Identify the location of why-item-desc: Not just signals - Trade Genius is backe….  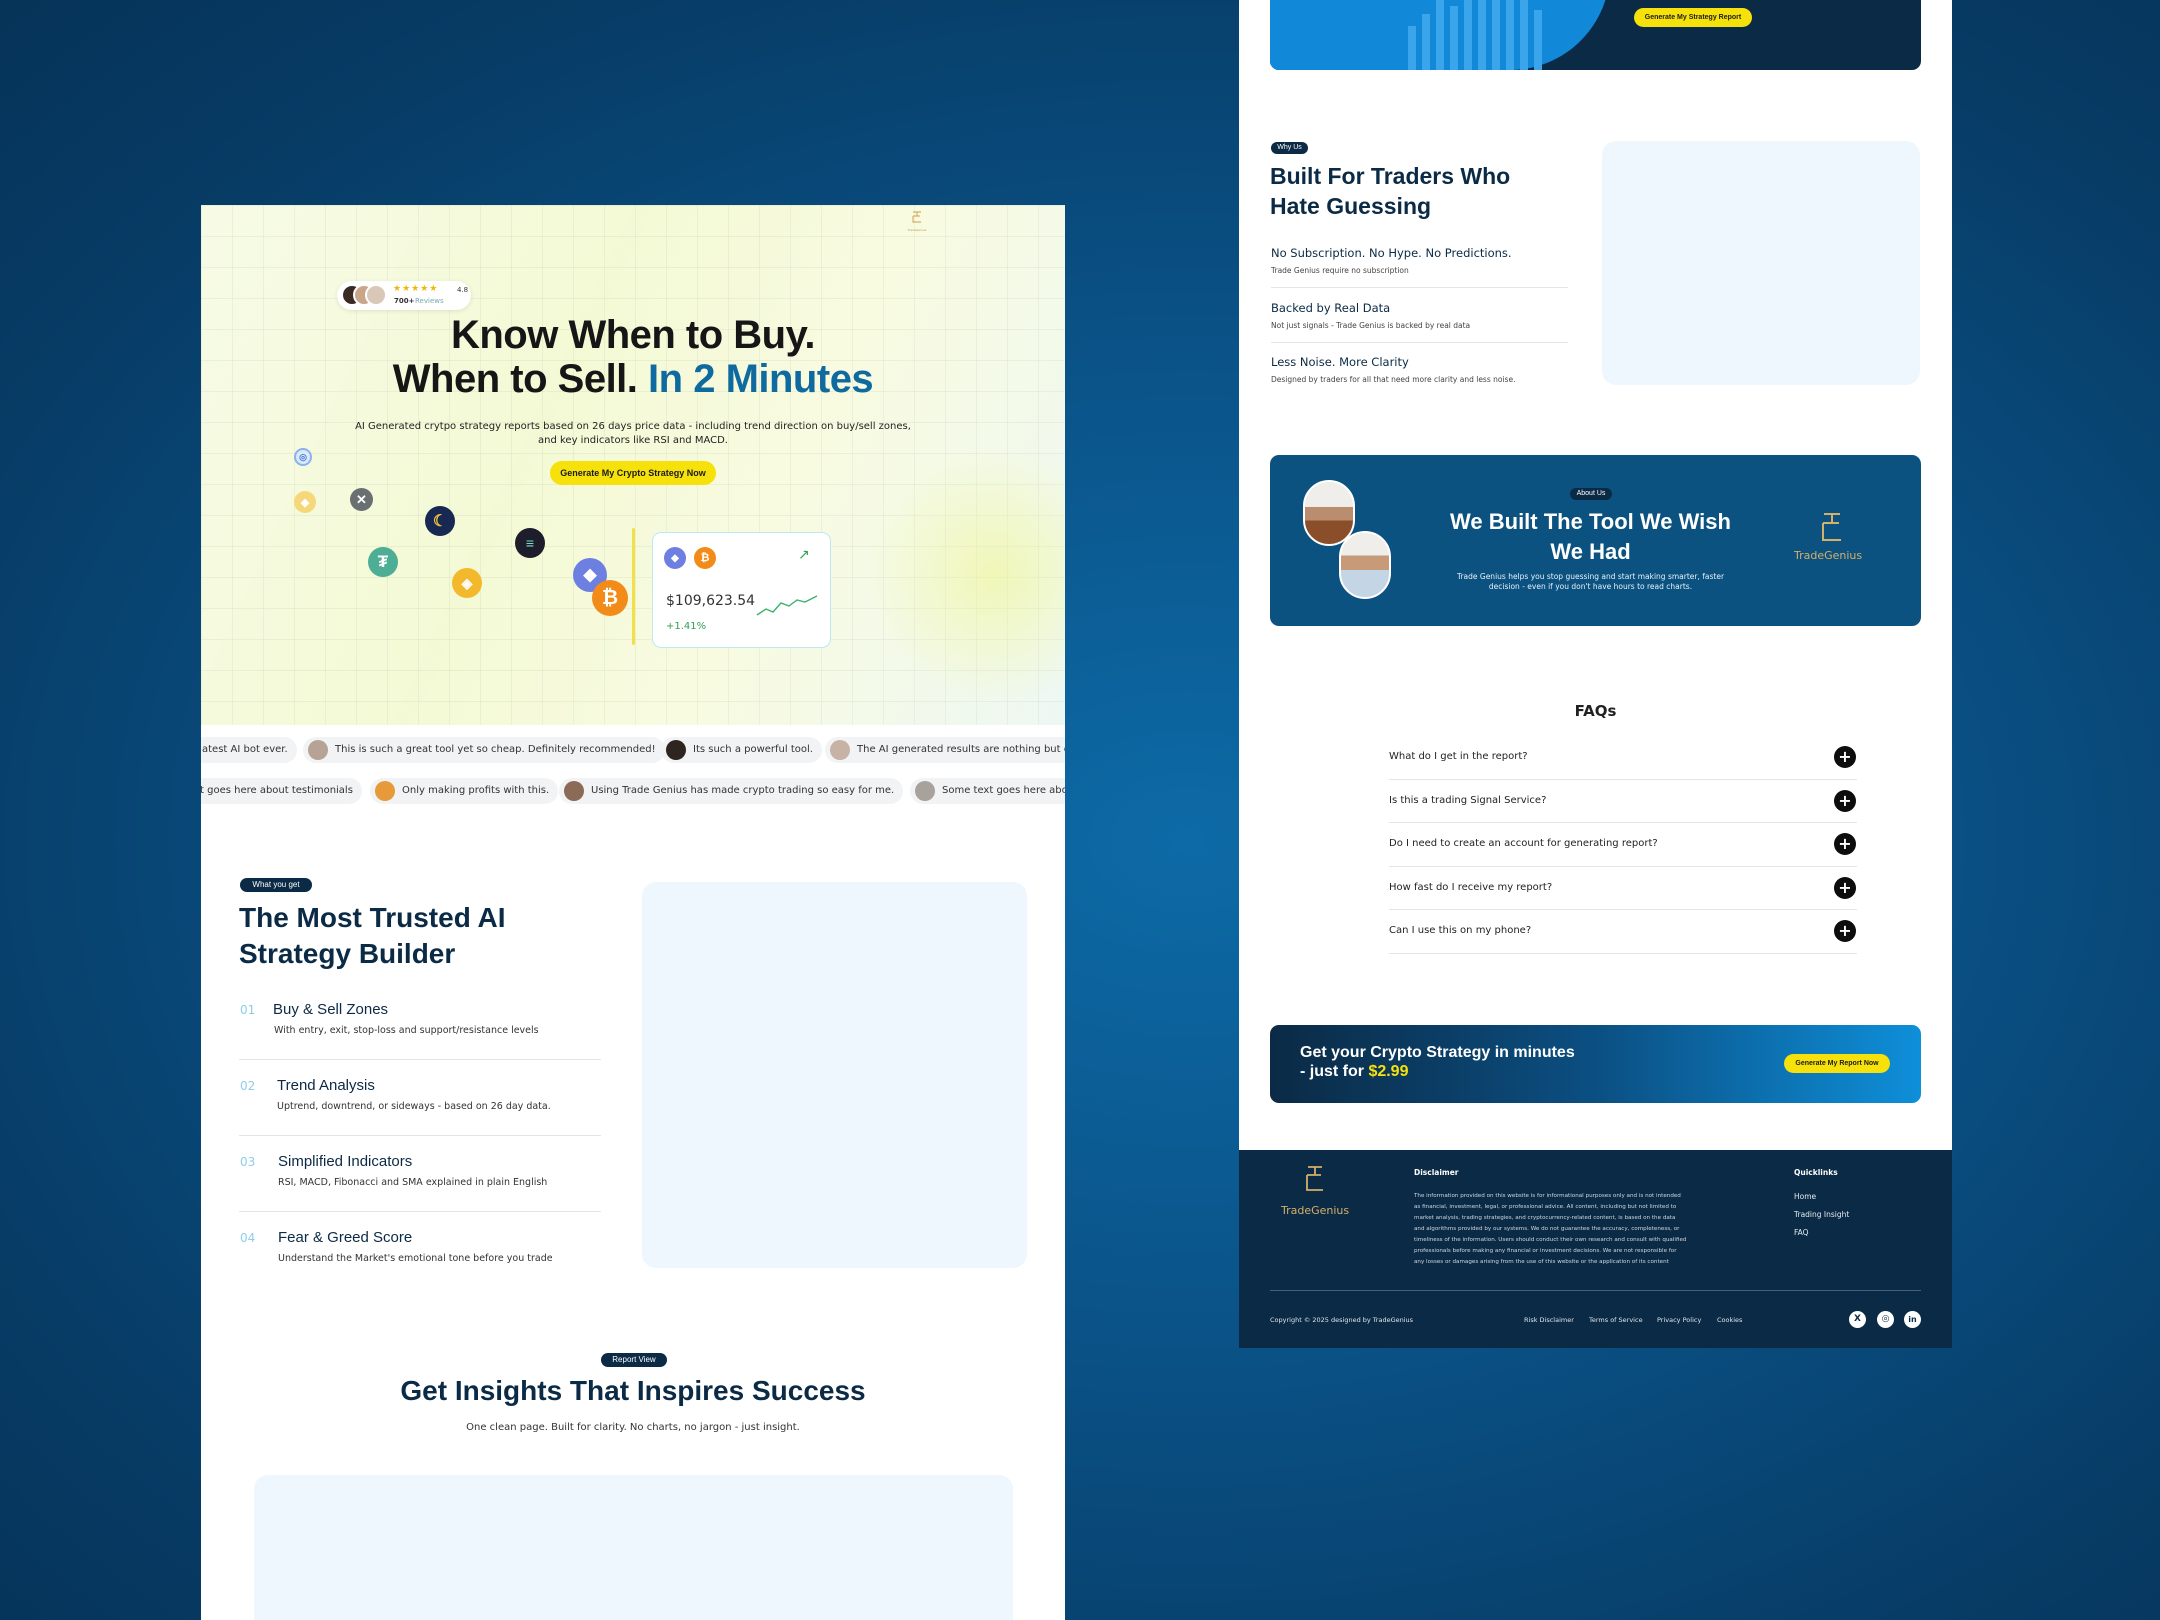
(1371, 325).